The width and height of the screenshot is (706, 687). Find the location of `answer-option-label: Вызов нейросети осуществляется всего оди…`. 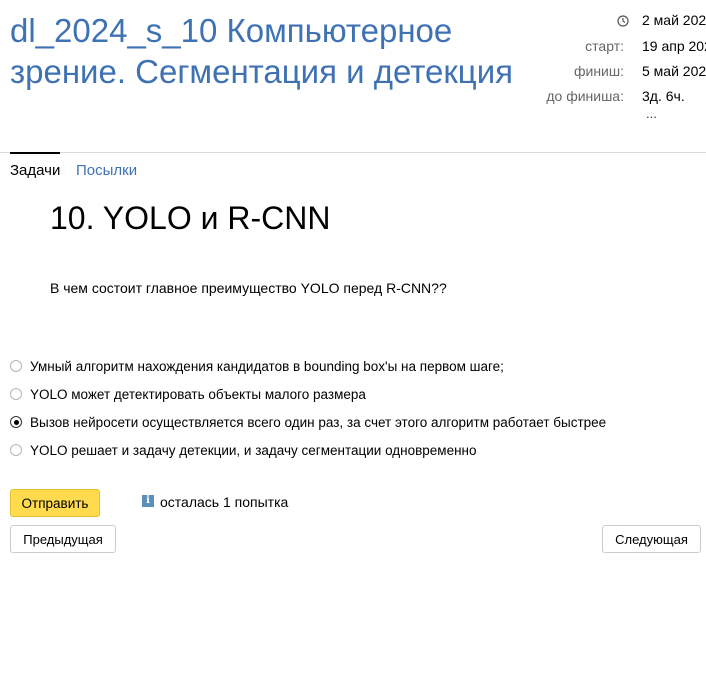

answer-option-label: Вызов нейросети осуществляется всего оди… is located at coordinates (318, 422).